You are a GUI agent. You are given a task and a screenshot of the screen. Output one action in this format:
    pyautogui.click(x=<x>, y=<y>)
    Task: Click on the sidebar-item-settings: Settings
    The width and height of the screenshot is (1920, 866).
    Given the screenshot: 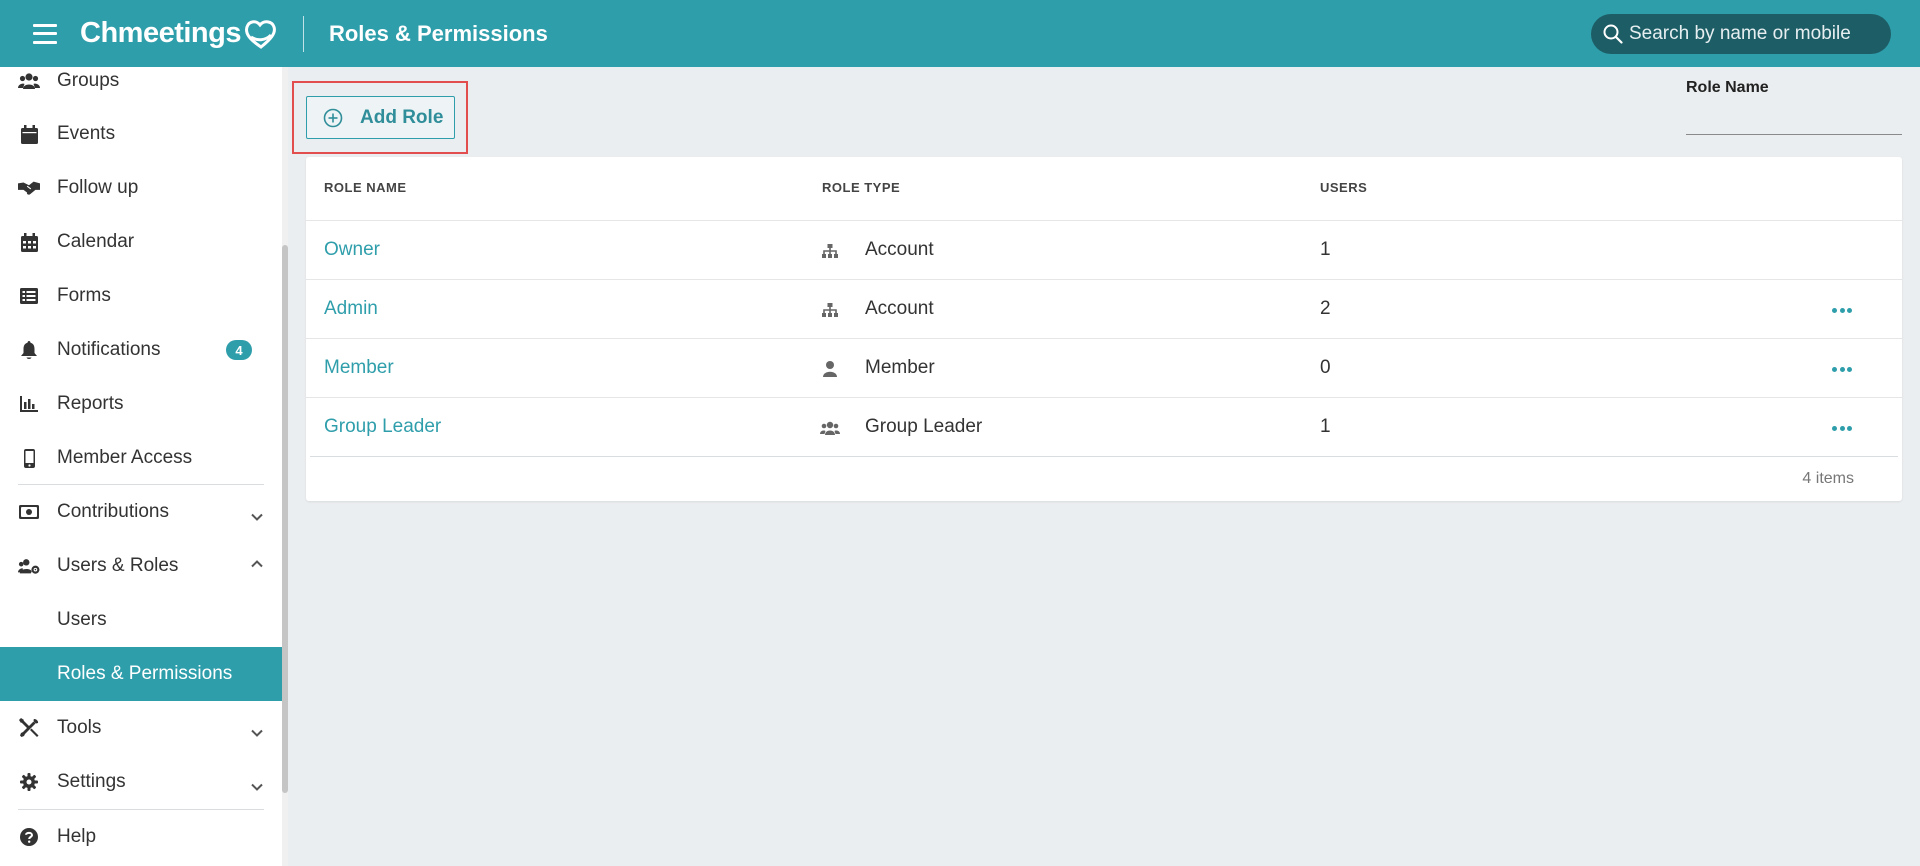 What is the action you would take?
    pyautogui.click(x=141, y=782)
    